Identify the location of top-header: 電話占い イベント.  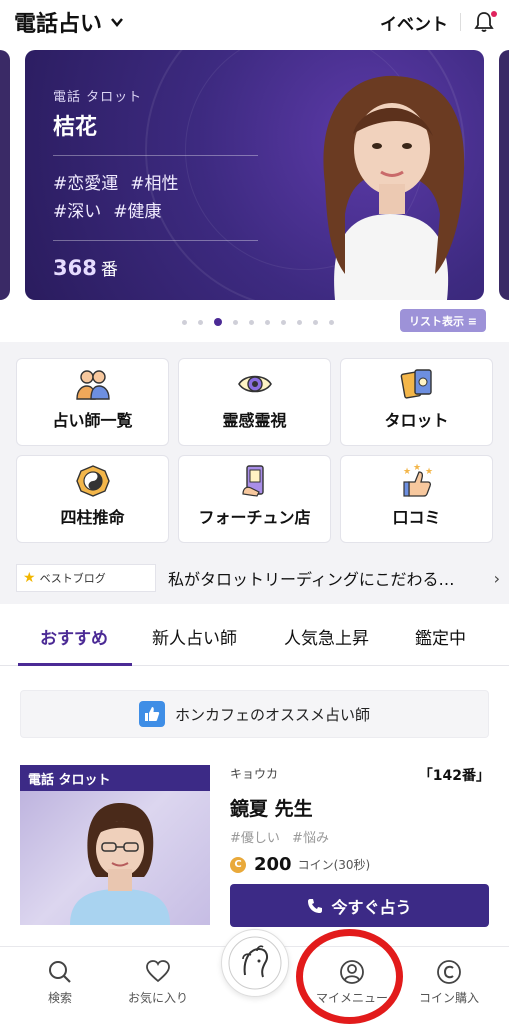
(254, 22).